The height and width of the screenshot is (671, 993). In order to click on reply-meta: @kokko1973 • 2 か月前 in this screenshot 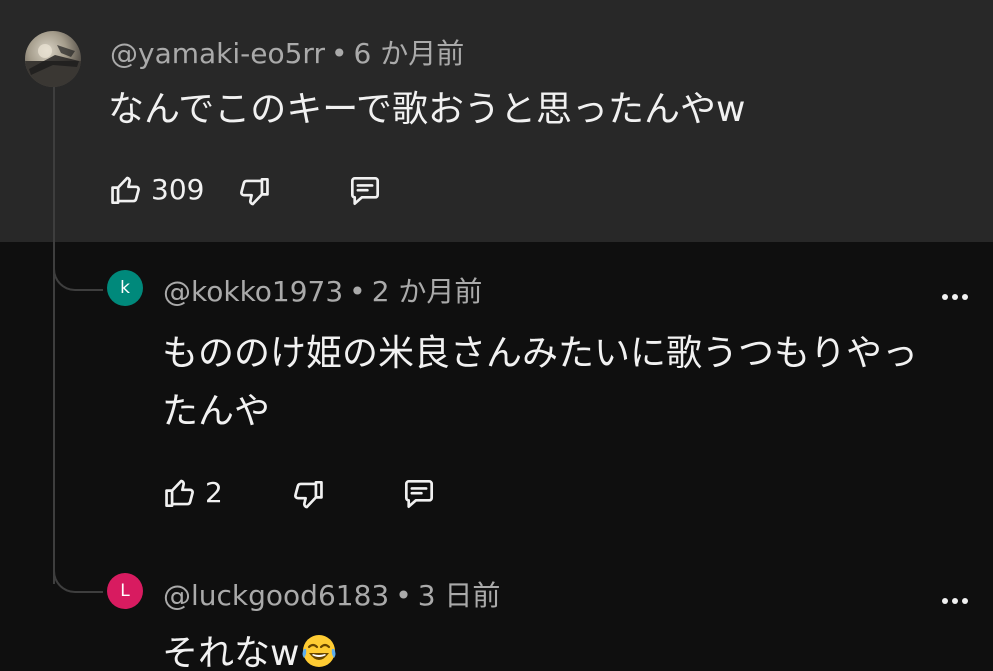, I will do `click(322, 292)`.